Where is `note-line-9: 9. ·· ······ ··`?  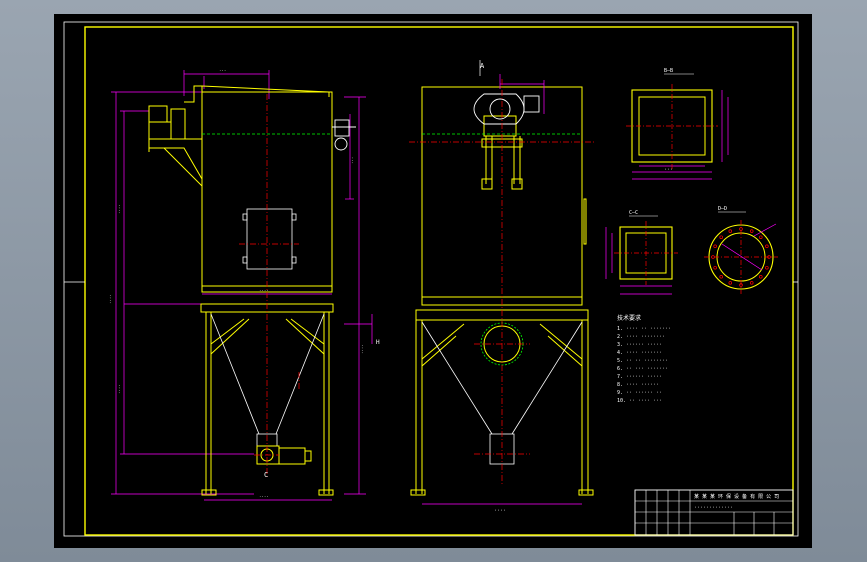 note-line-9: 9. ·· ······ ·· is located at coordinates (639, 393).